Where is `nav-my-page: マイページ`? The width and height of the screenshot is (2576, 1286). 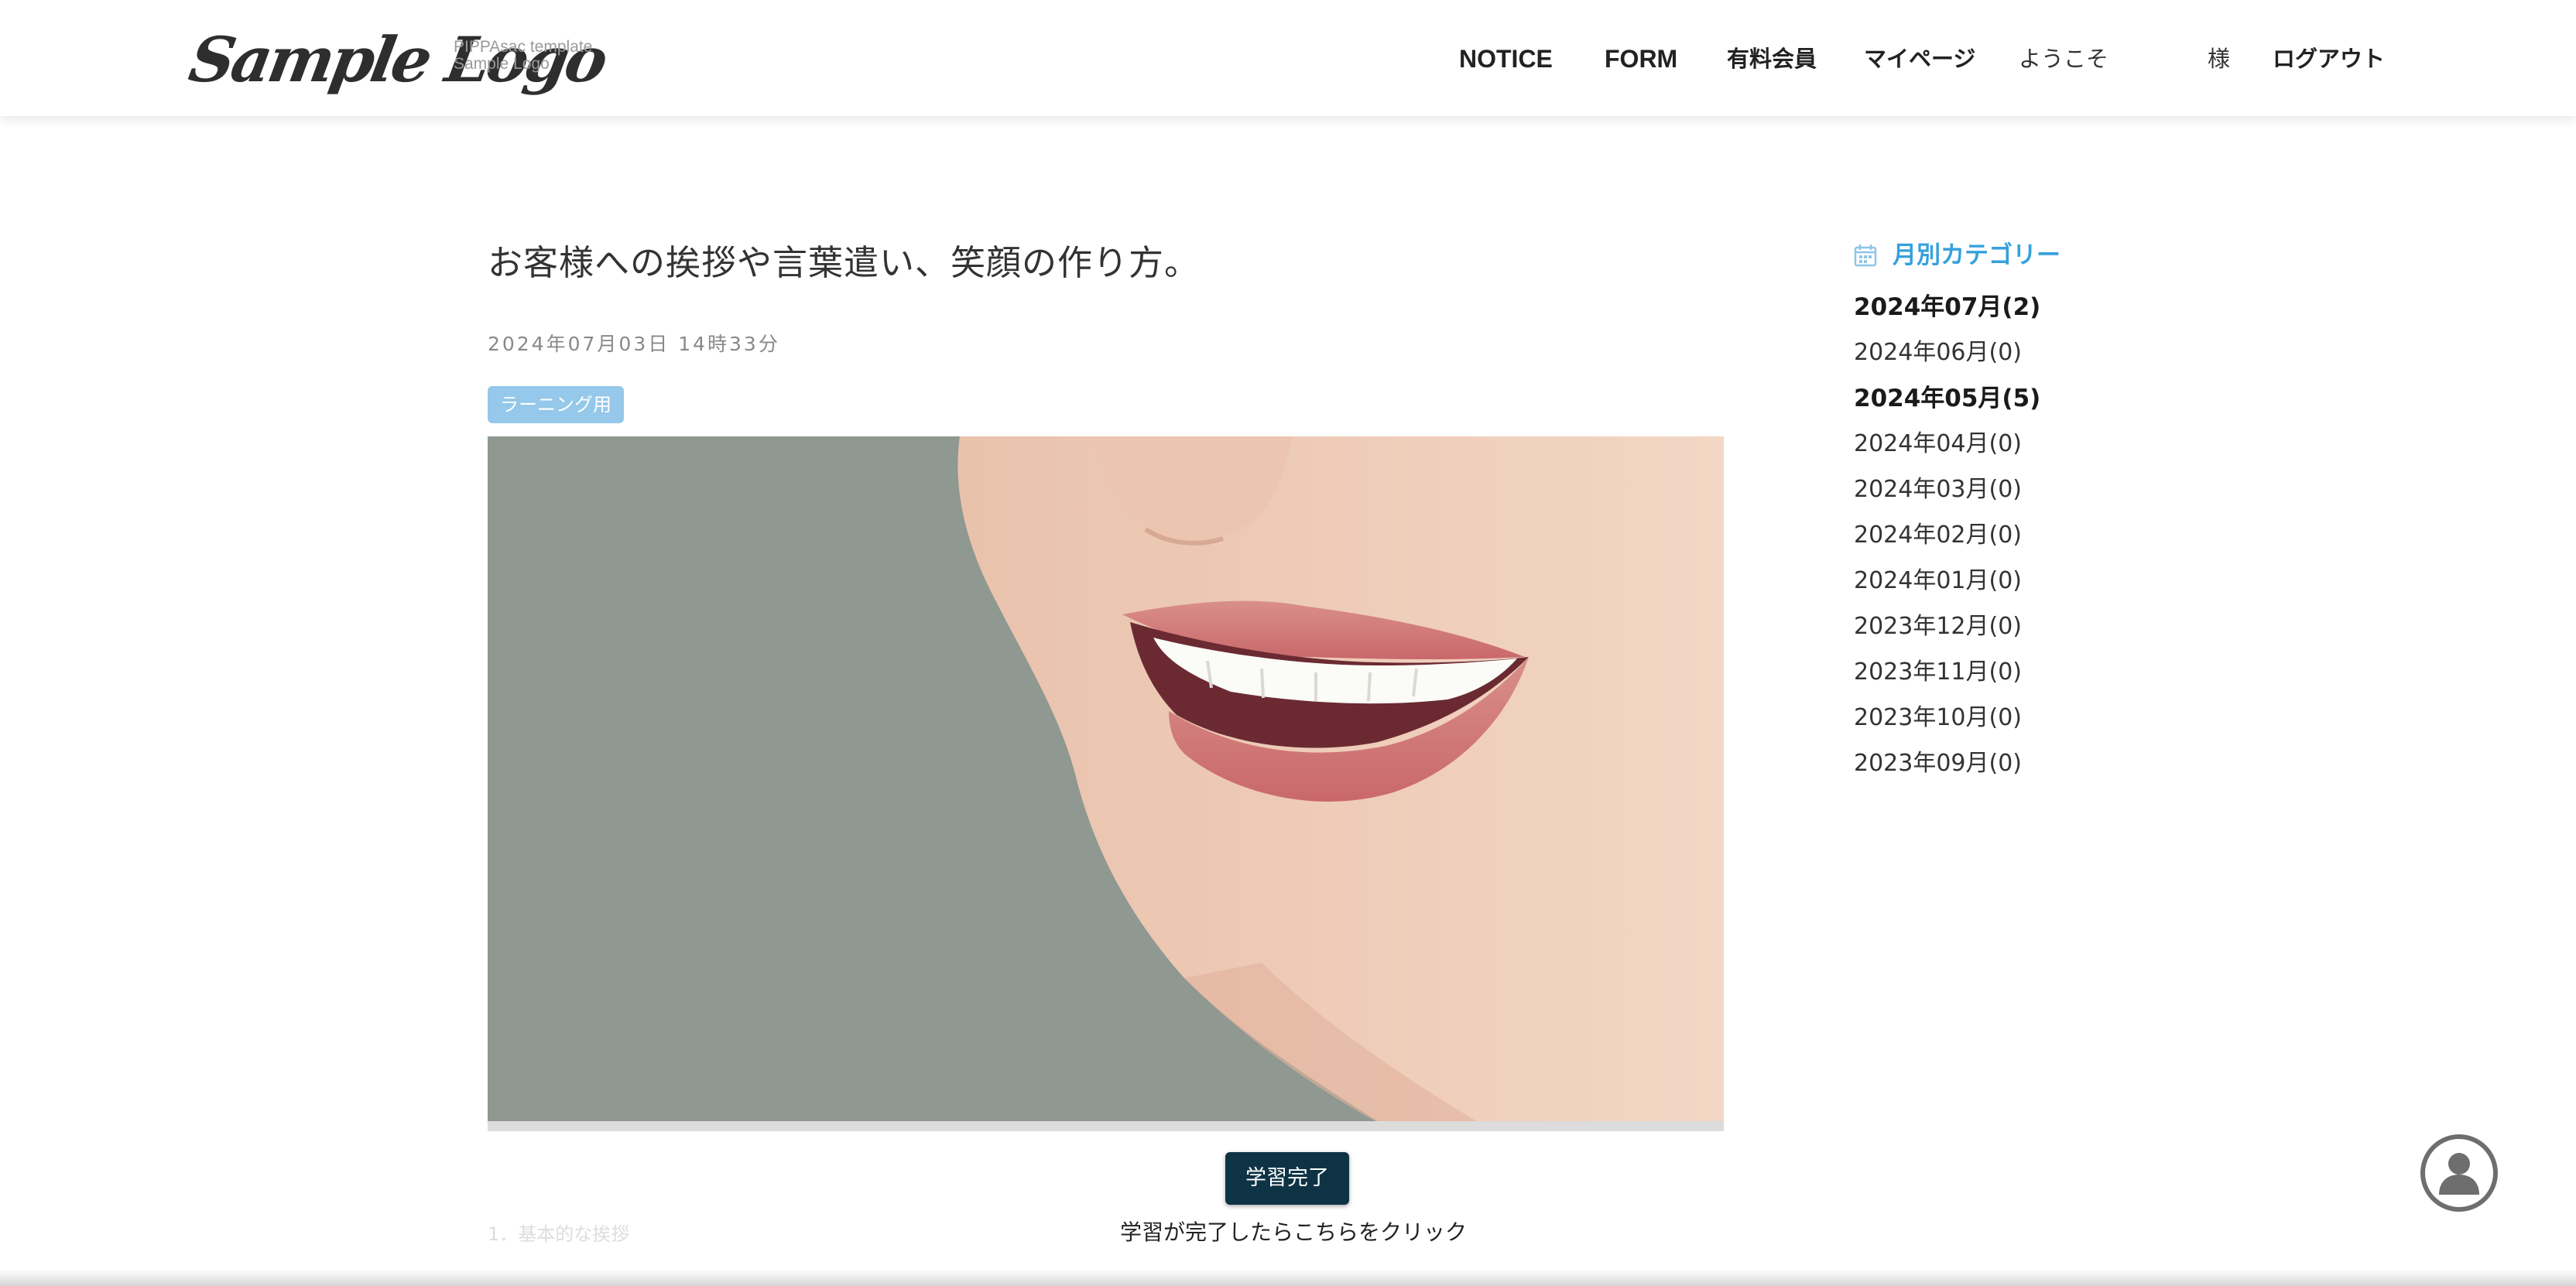 nav-my-page: マイページ is located at coordinates (1920, 58).